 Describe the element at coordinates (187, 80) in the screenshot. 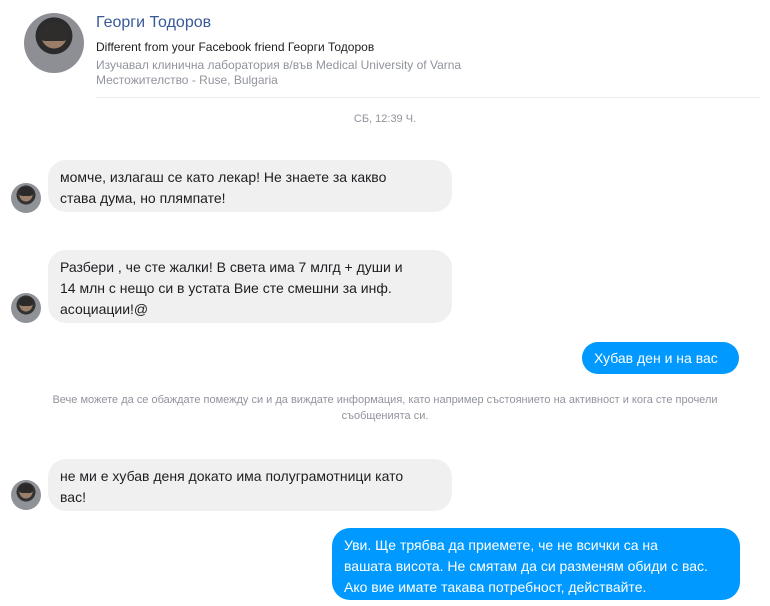

I see `profile-location: Местожителство - Ruse, Bulgaria` at that location.